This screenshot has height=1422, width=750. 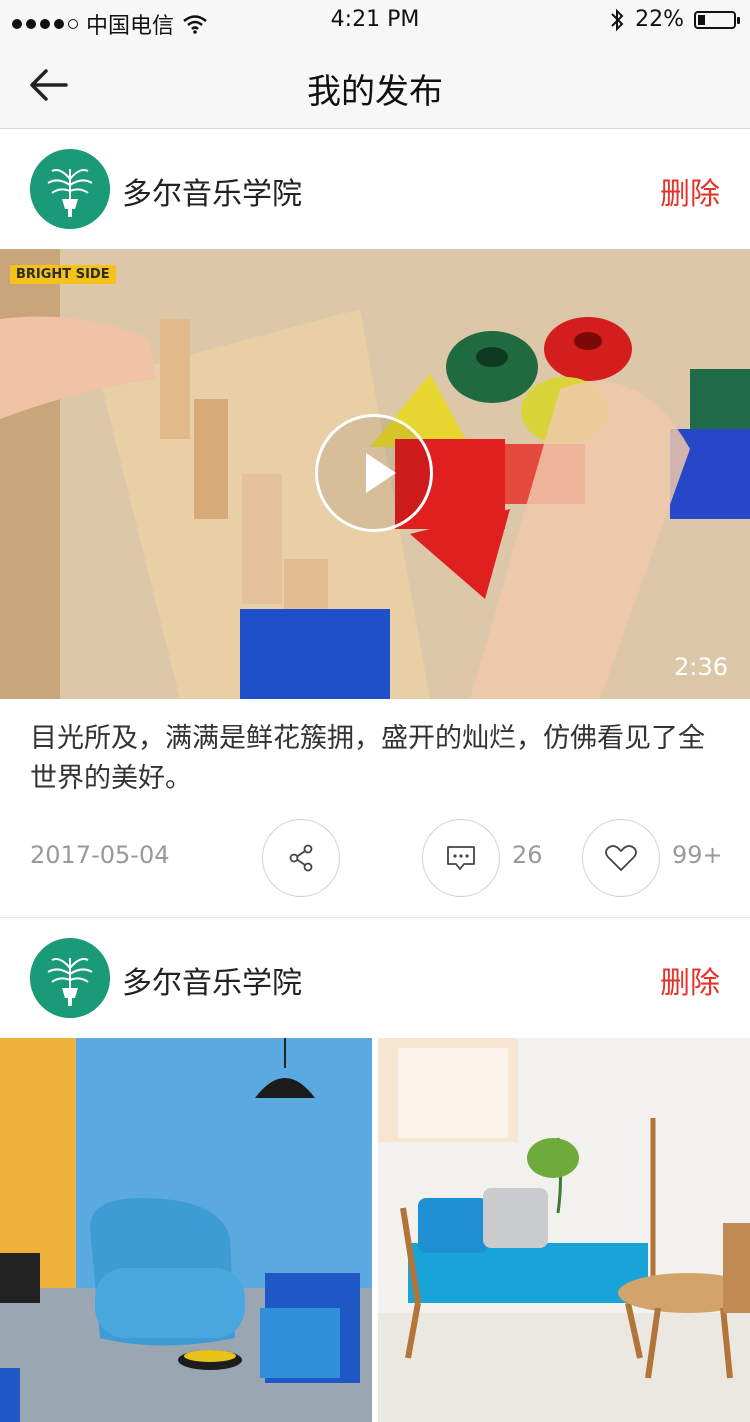 I want to click on status-bar: 中国电信 4:21 PM 22%, so click(x=375, y=20).